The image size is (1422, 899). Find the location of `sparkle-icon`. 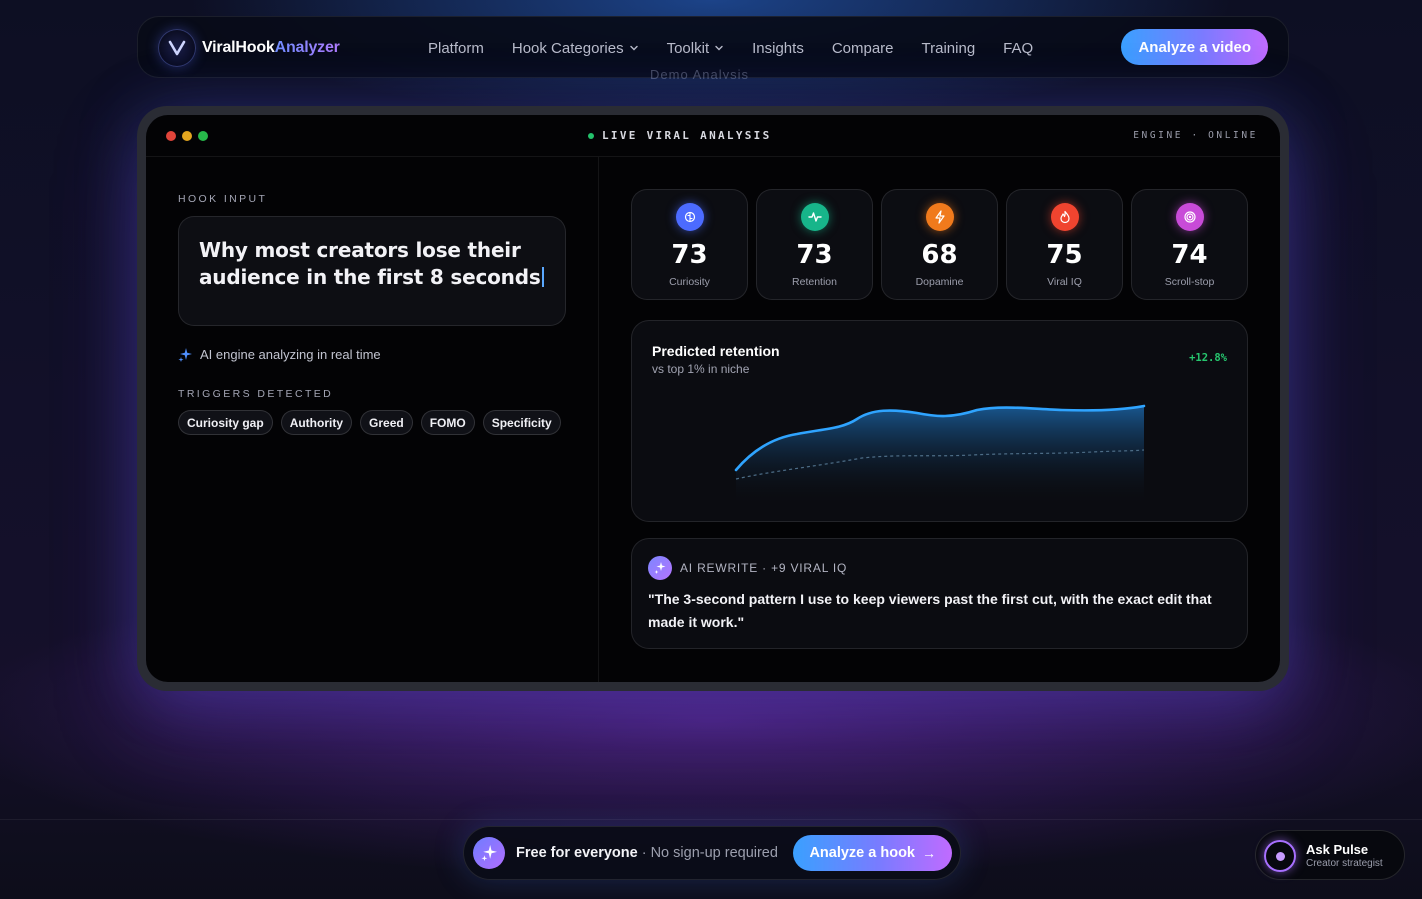

sparkle-icon is located at coordinates (185, 354).